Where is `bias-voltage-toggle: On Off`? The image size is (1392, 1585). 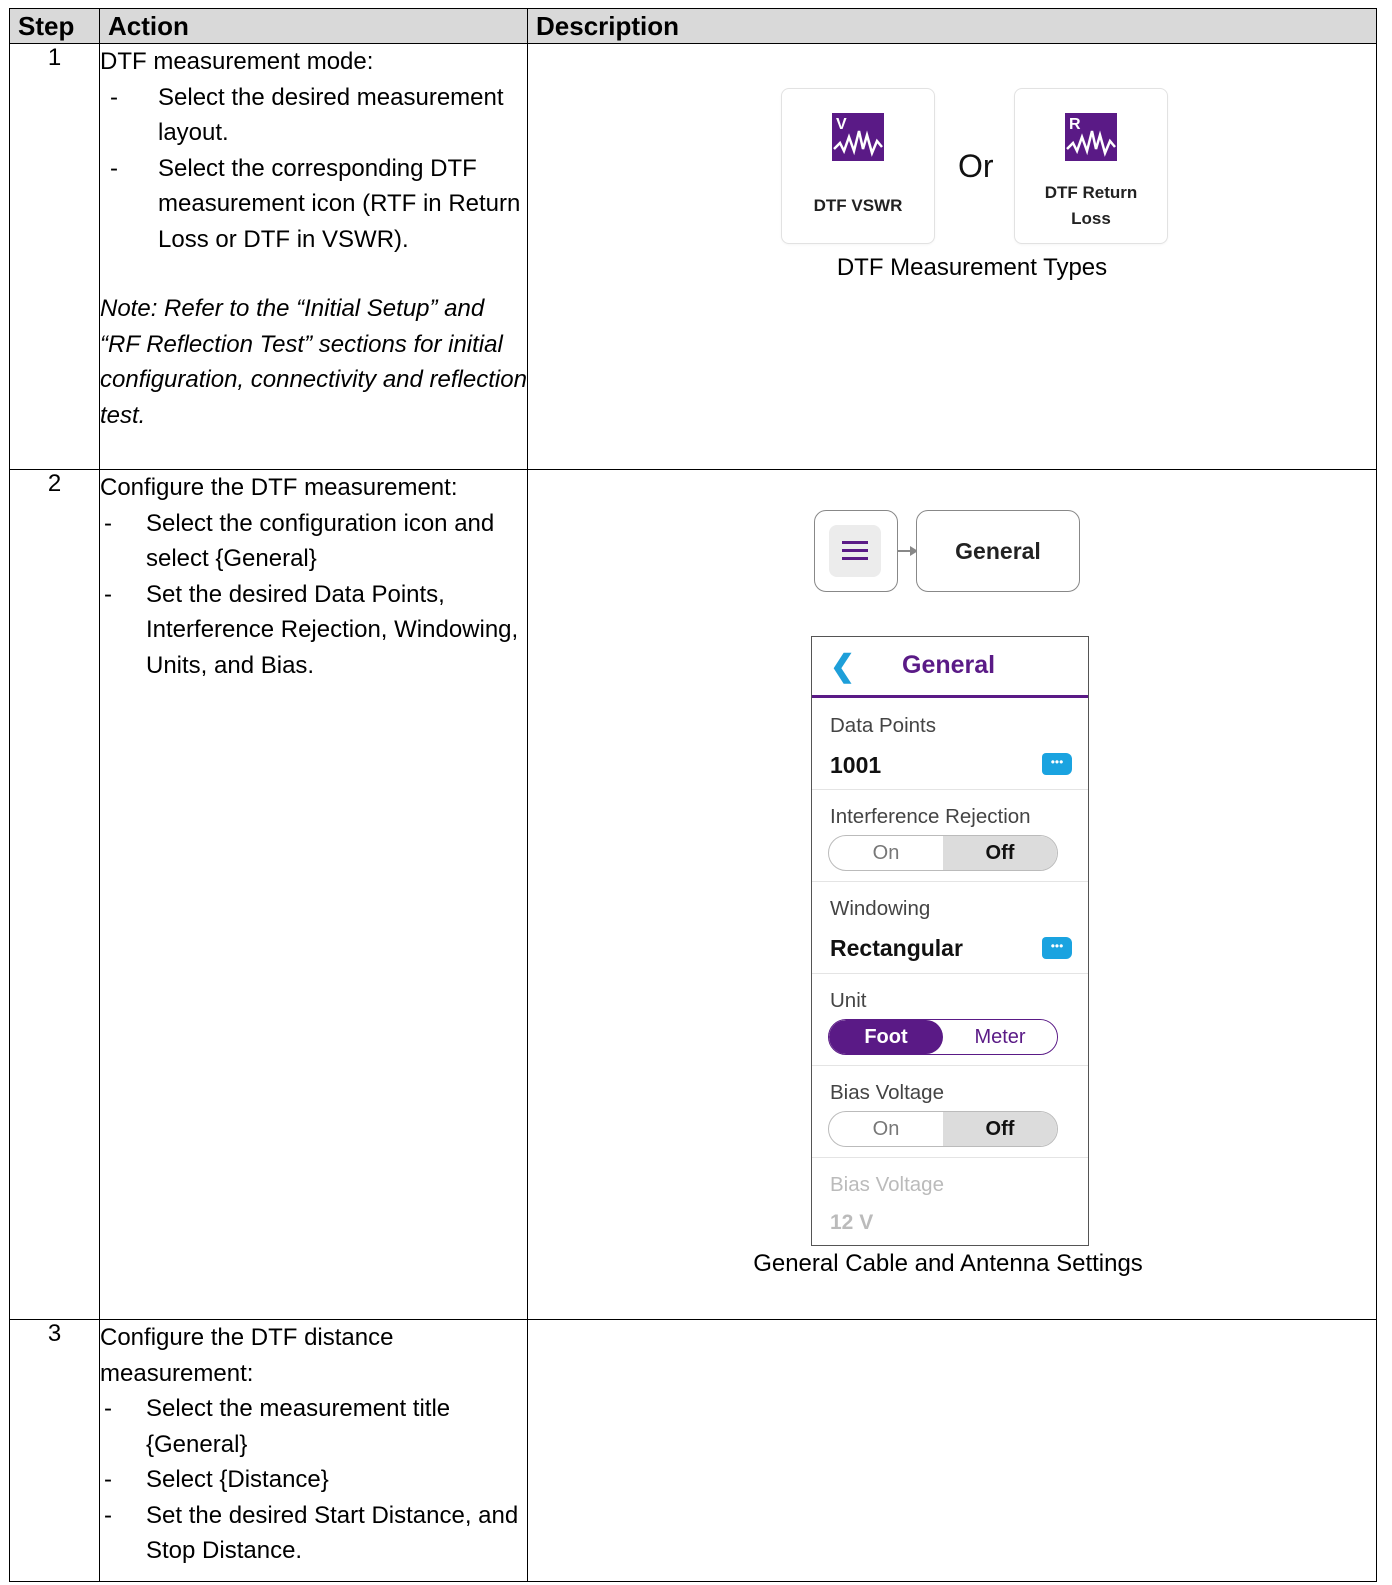
bias-voltage-toggle: On Off is located at coordinates (943, 1129).